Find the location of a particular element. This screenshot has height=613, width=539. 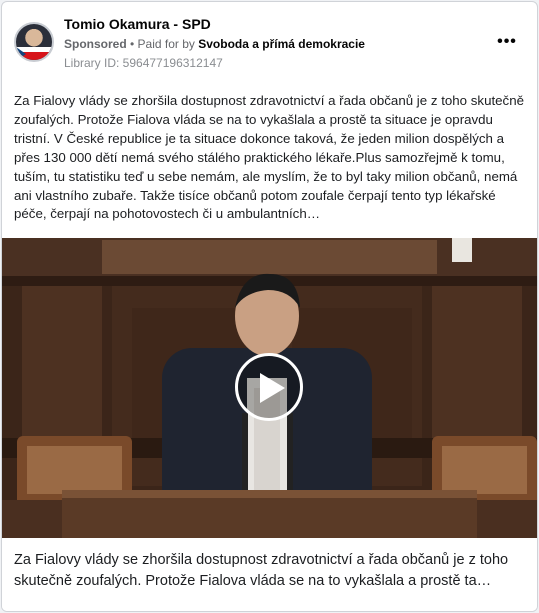

library-id: Library ID: 596477196312147 is located at coordinates (143, 63).